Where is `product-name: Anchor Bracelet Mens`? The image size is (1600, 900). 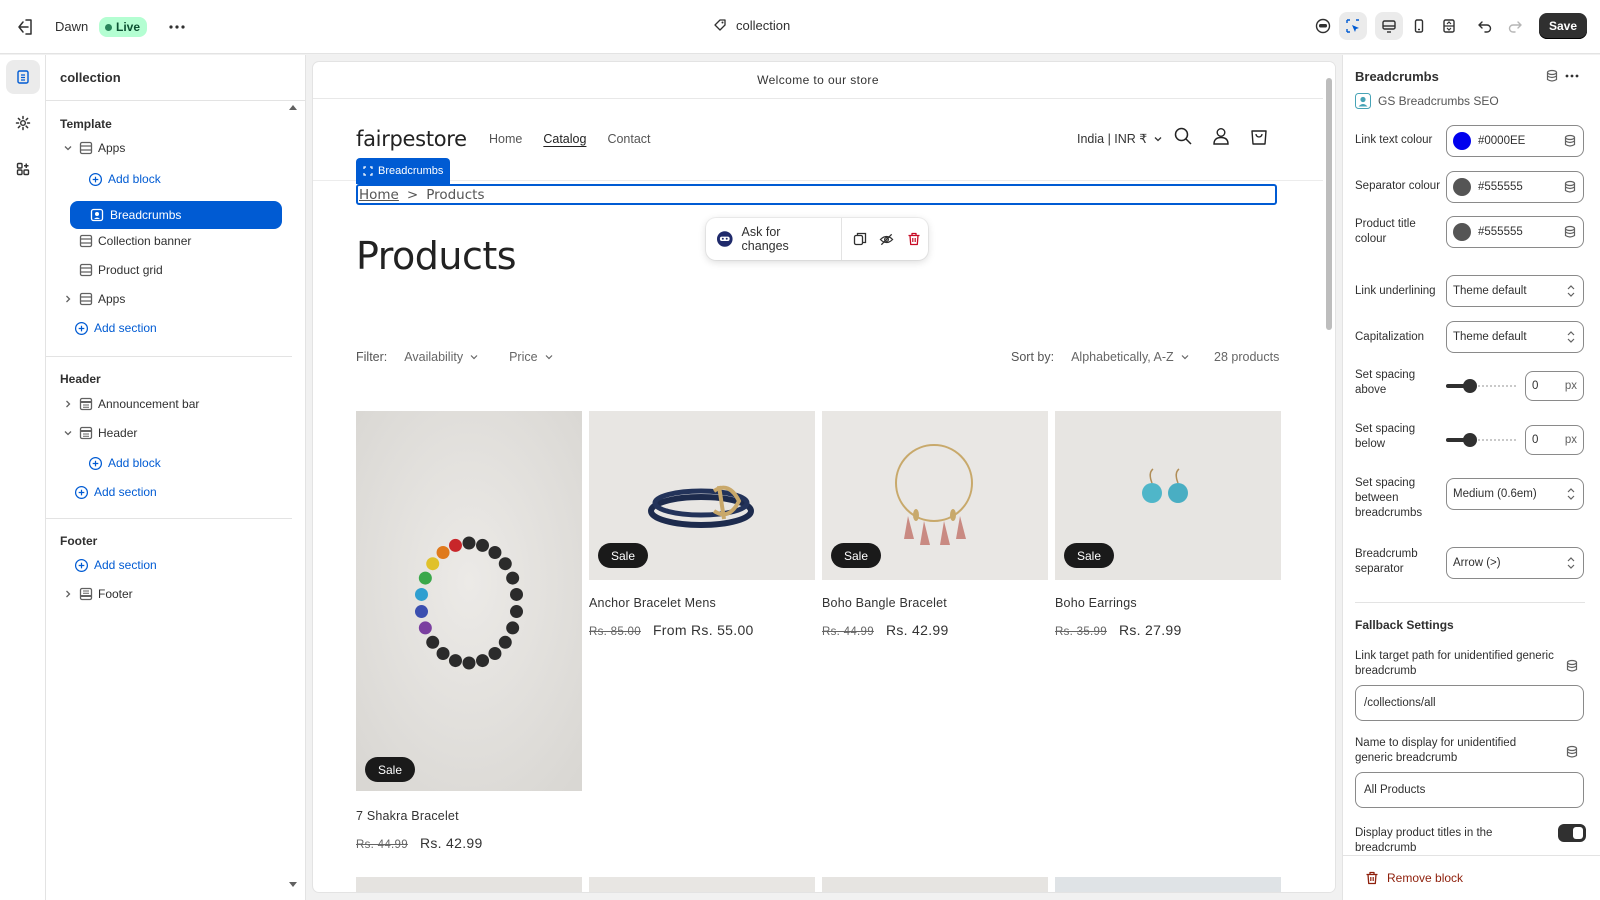
product-name: Anchor Bracelet Mens is located at coordinates (702, 603).